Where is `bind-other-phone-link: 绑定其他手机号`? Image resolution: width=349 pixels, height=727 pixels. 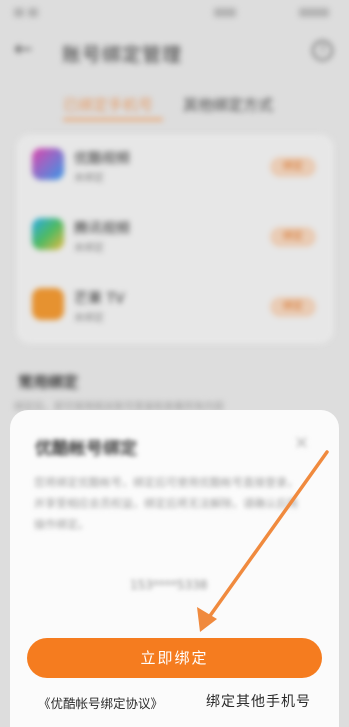
bind-other-phone-link: 绑定其他手机号 is located at coordinates (258, 701).